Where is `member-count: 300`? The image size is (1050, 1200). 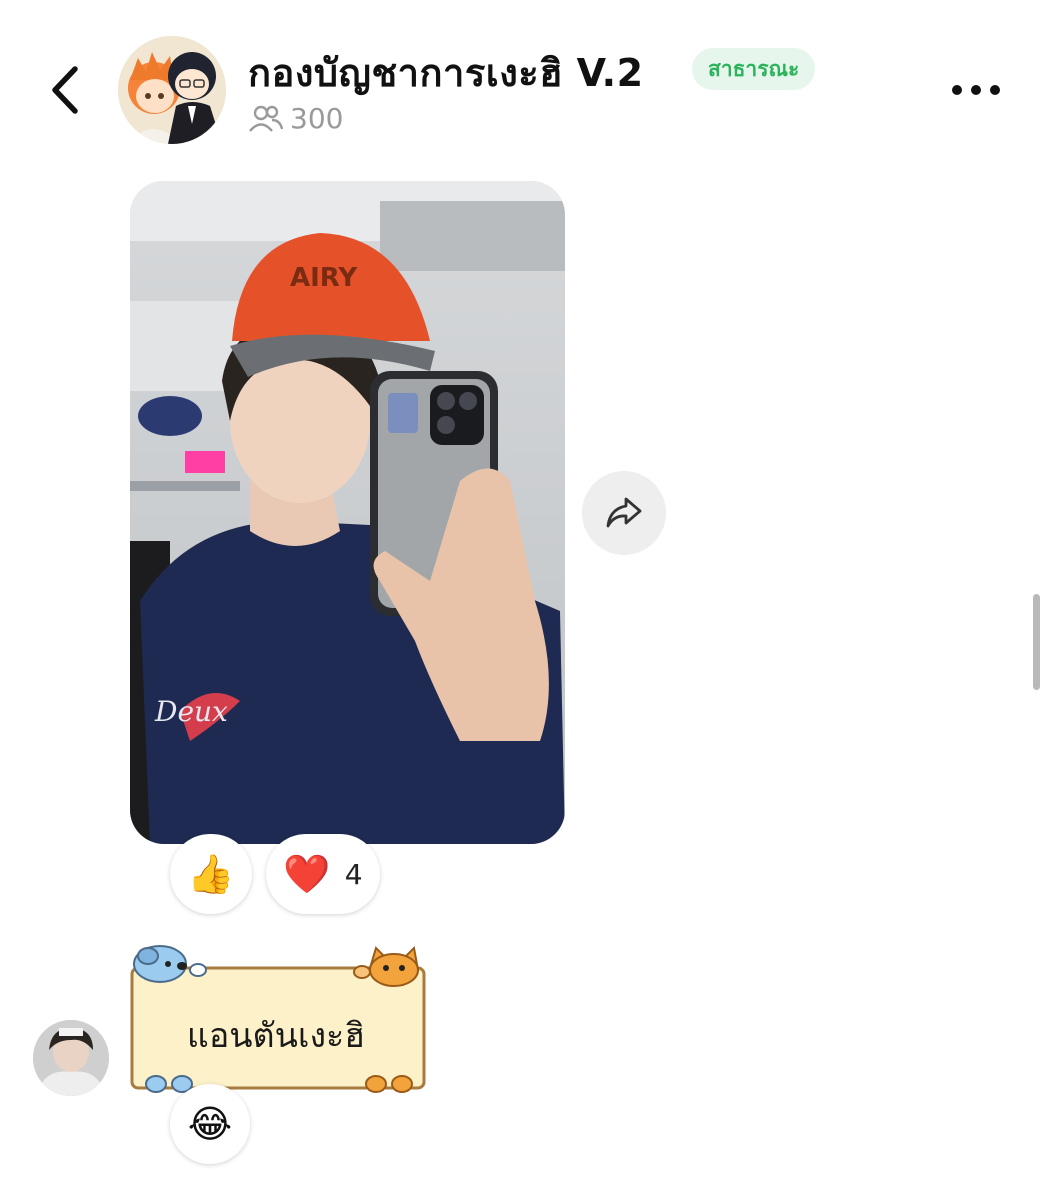 member-count: 300 is located at coordinates (295, 118).